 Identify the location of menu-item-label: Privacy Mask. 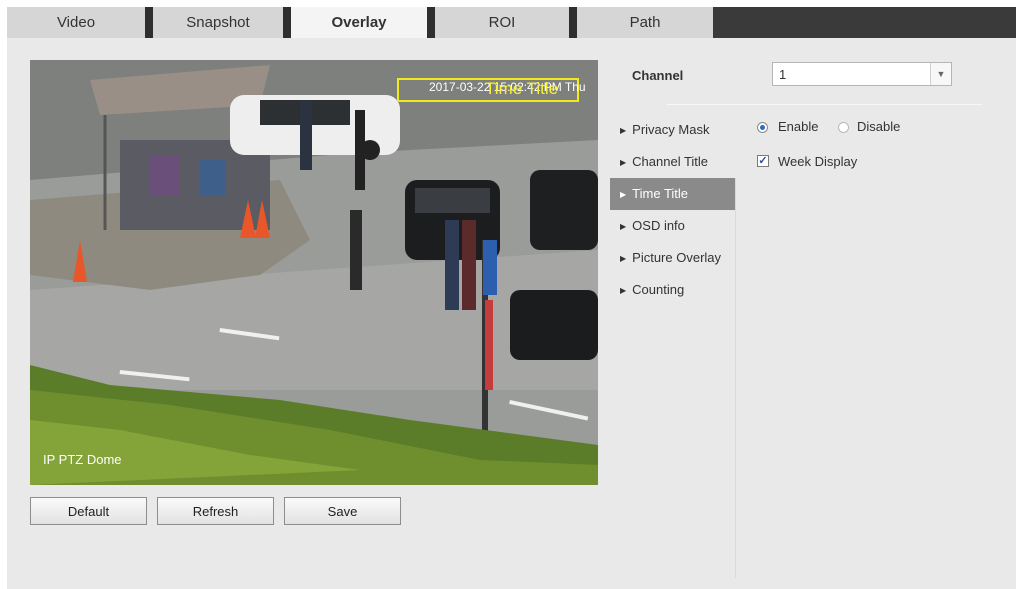
(671, 129).